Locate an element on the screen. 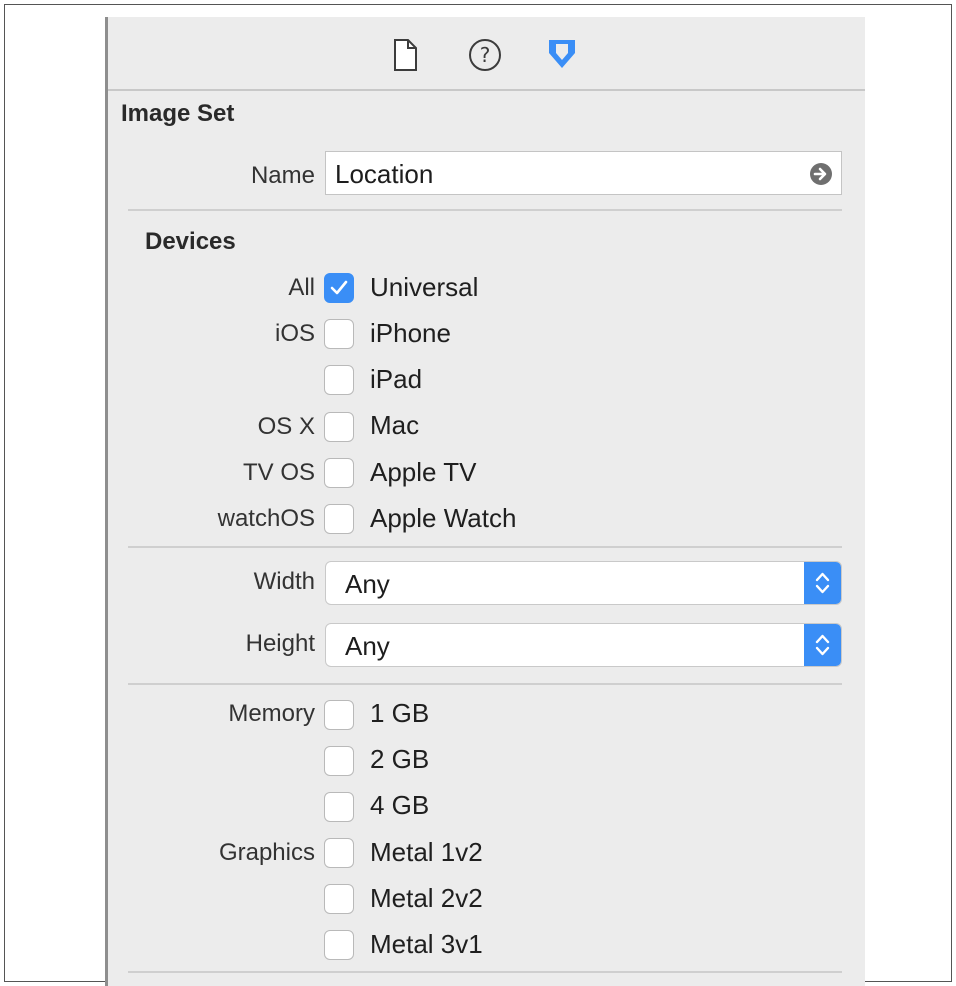 Image resolution: width=956 pixels, height=986 pixels. device-label-apple-watch: Apple Watch is located at coordinates (443, 518).